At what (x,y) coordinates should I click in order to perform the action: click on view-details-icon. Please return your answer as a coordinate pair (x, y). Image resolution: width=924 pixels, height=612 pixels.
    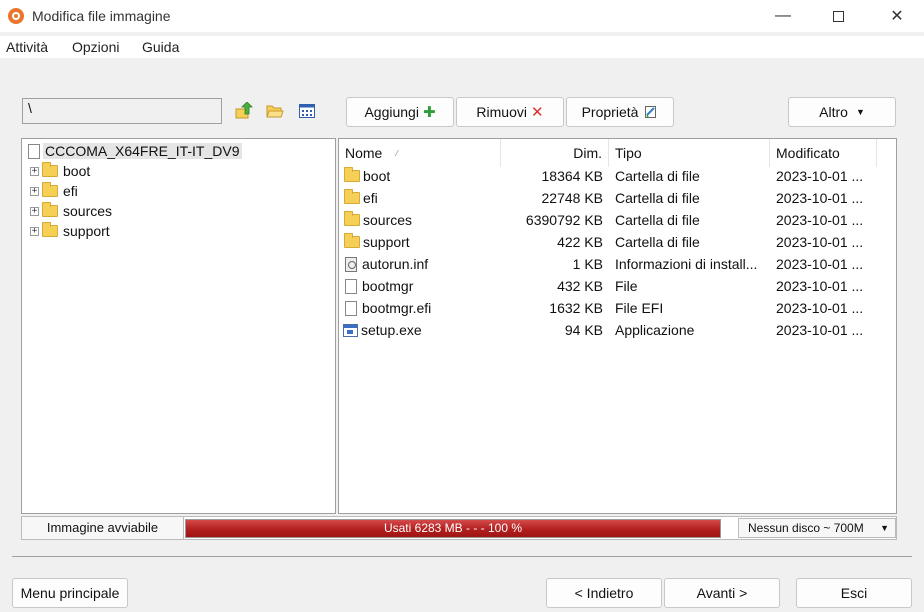
    Looking at the image, I should click on (307, 111).